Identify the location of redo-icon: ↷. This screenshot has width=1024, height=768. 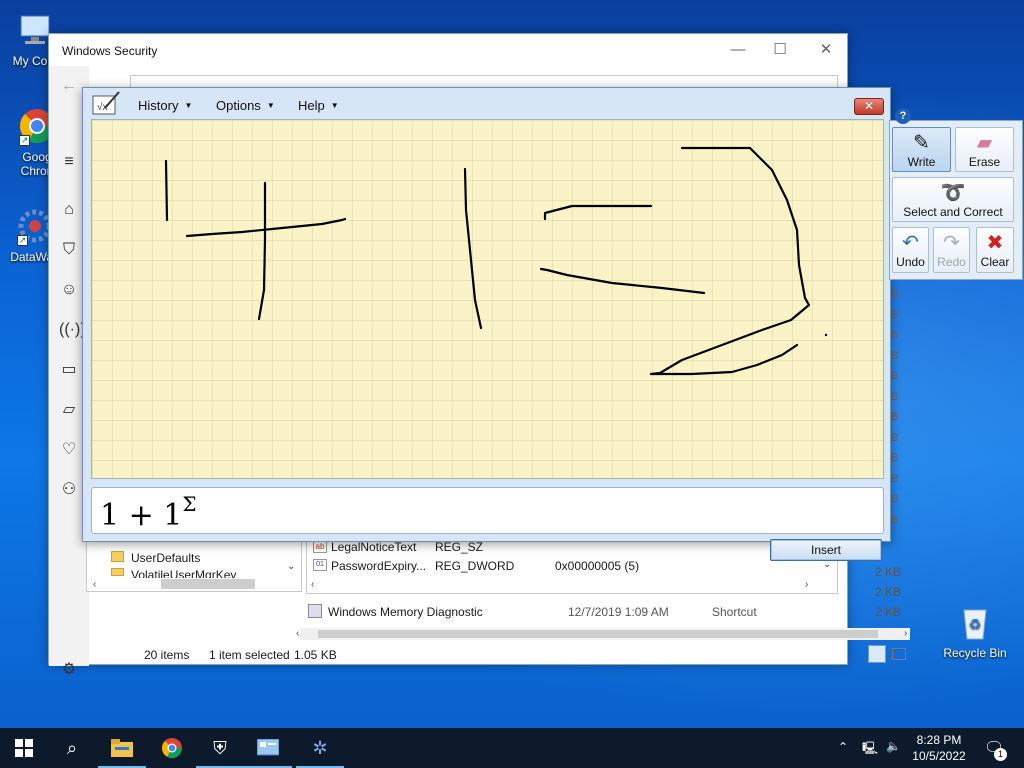
(951, 243).